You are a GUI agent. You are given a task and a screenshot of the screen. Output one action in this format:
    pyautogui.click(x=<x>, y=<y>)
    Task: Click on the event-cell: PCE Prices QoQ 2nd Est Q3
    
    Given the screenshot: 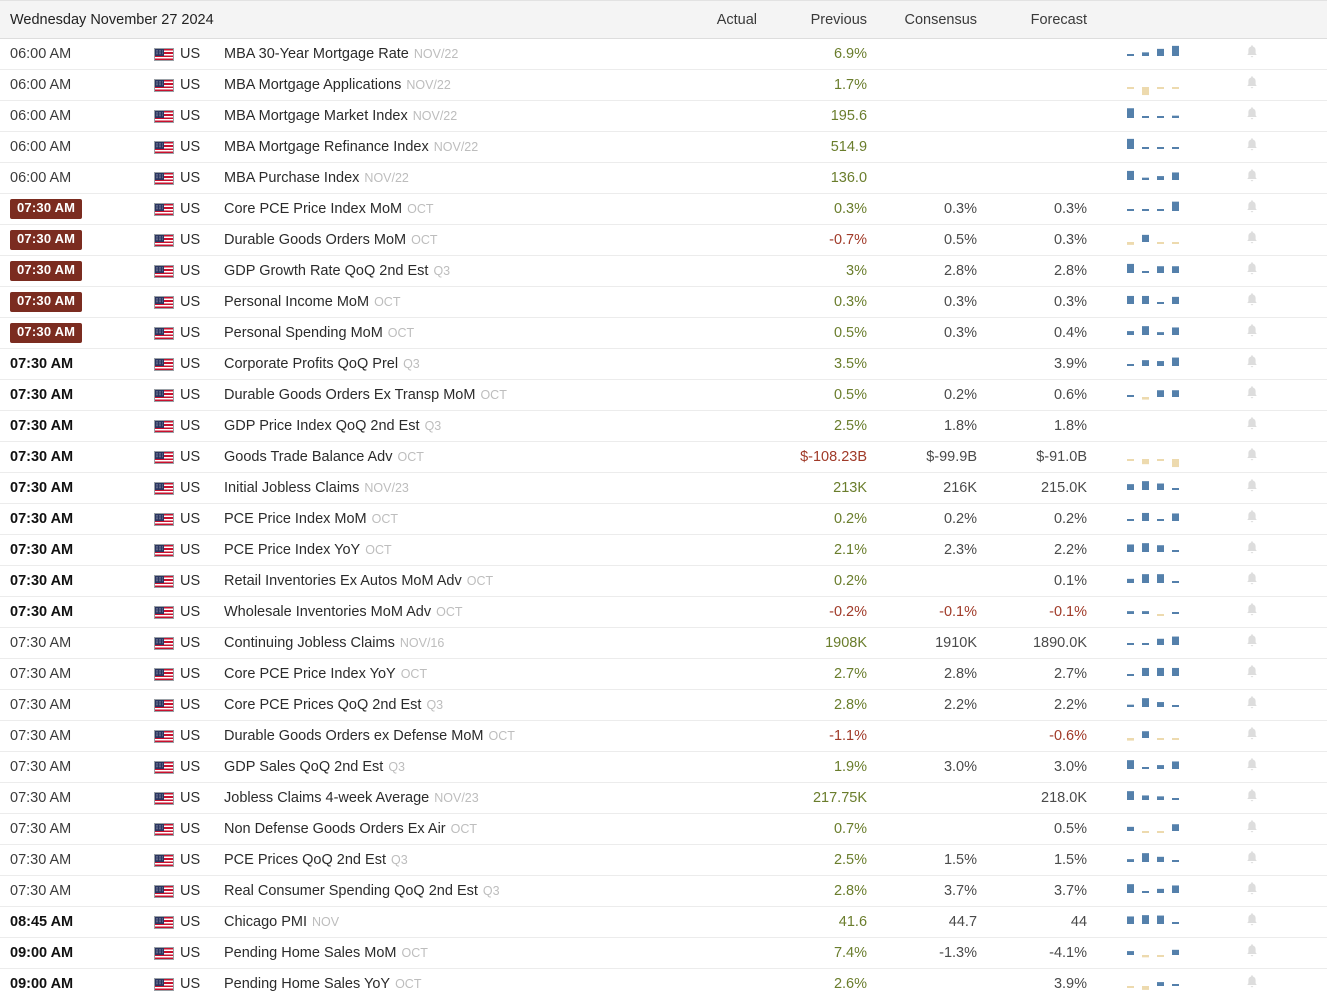 What is the action you would take?
    pyautogui.click(x=446, y=860)
    